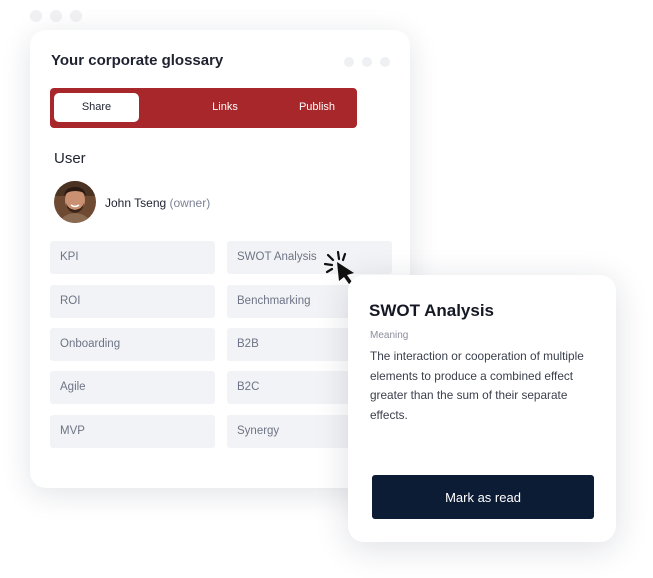 The width and height of the screenshot is (653, 578). I want to click on term-agile: Agile, so click(132, 387).